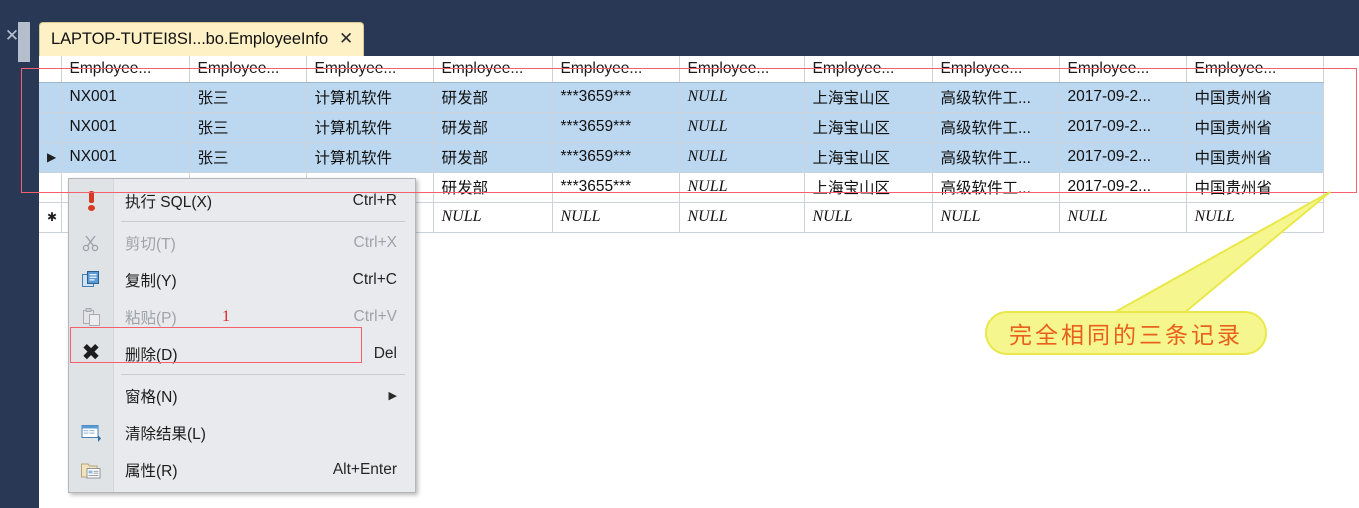  Describe the element at coordinates (375, 242) in the screenshot. I see `context-menu-item-shortcut: Ctrl+X` at that location.